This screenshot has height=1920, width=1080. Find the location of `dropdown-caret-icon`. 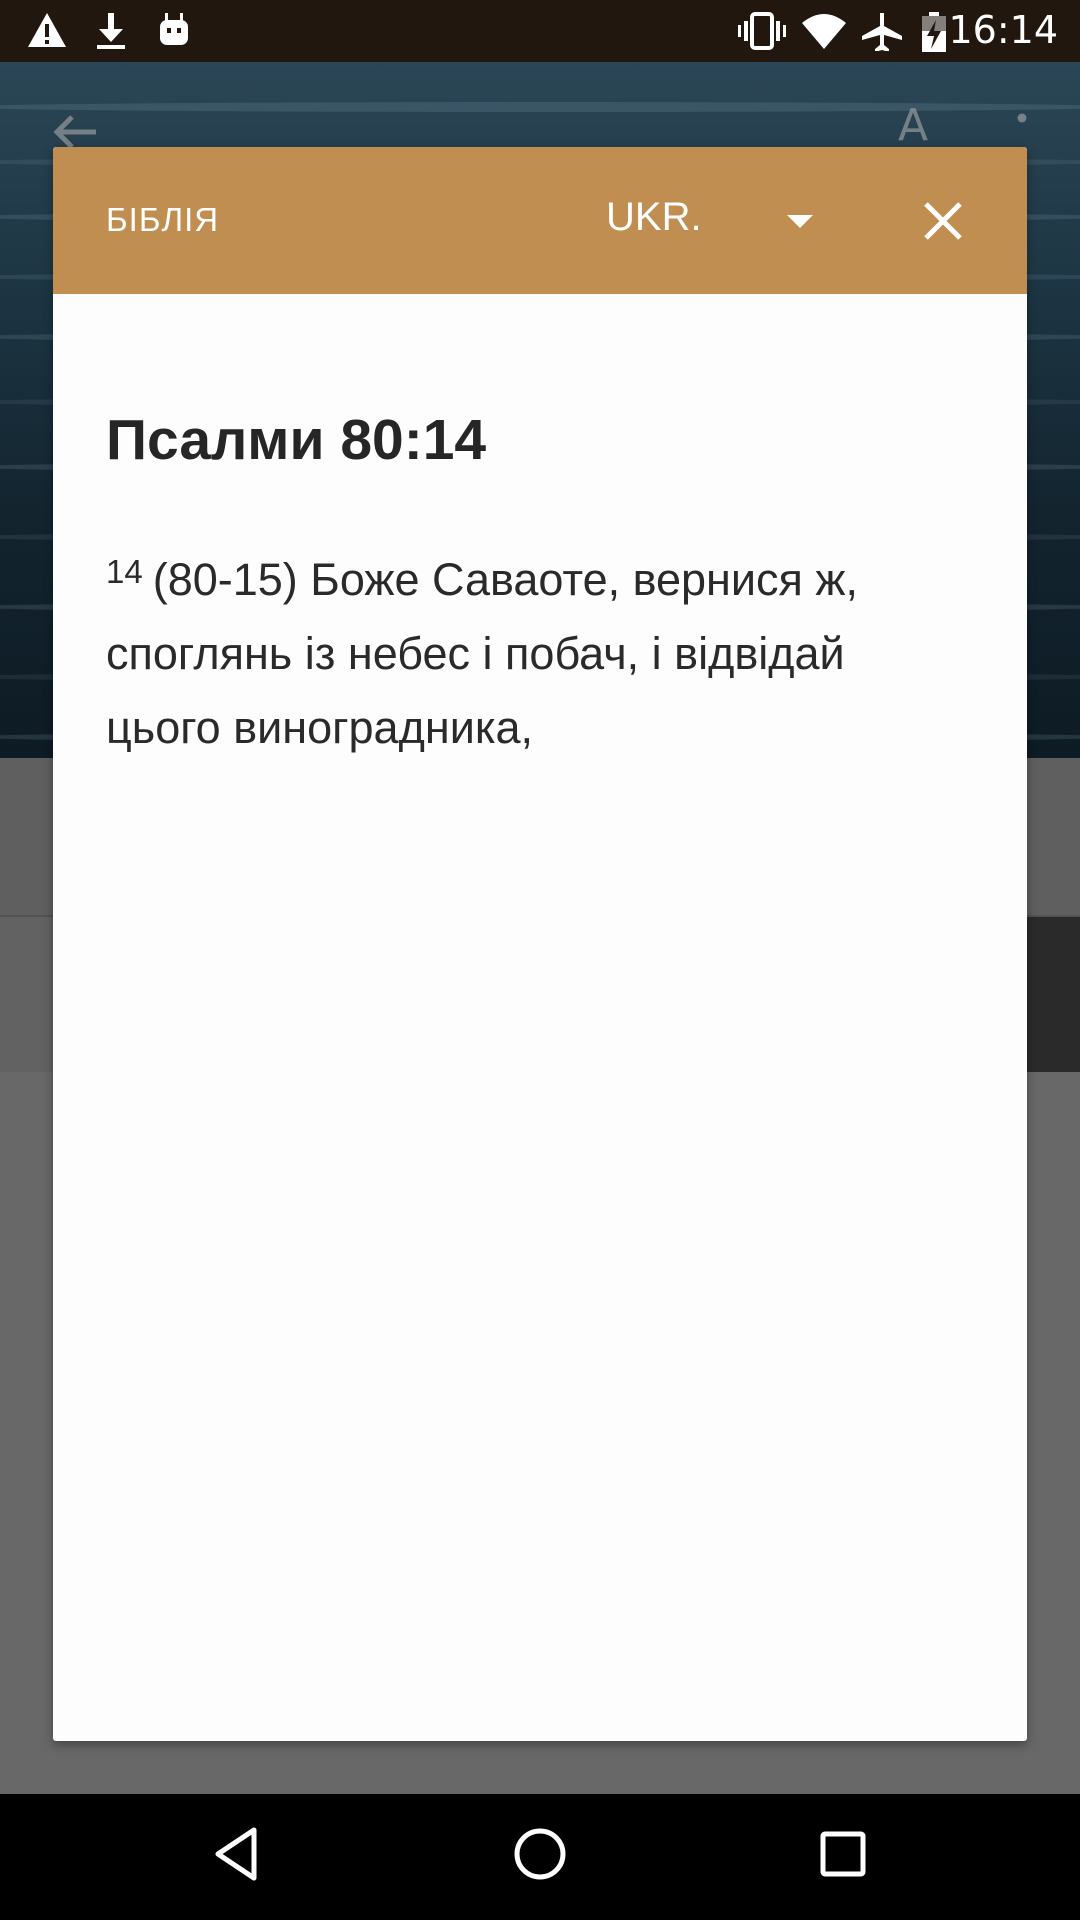

dropdown-caret-icon is located at coordinates (800, 223).